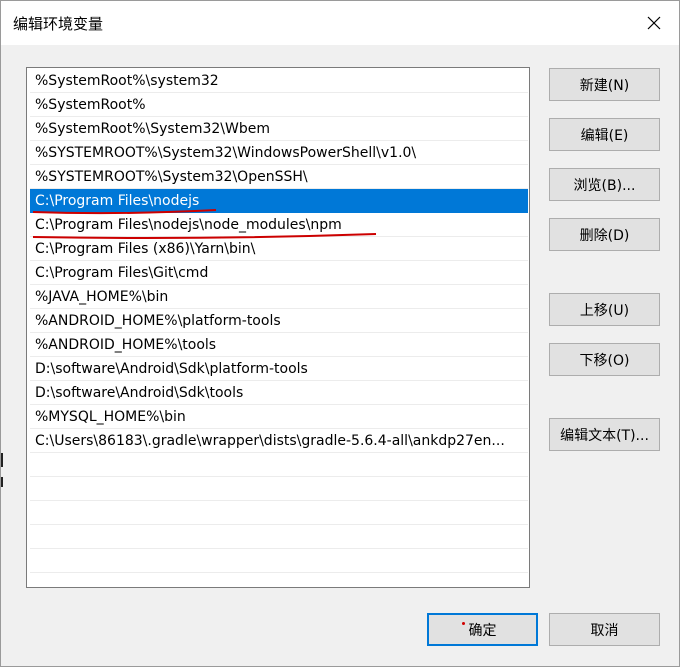  Describe the element at coordinates (279, 345) in the screenshot. I see `list-item: %ANDROID_HOME%\tools` at that location.